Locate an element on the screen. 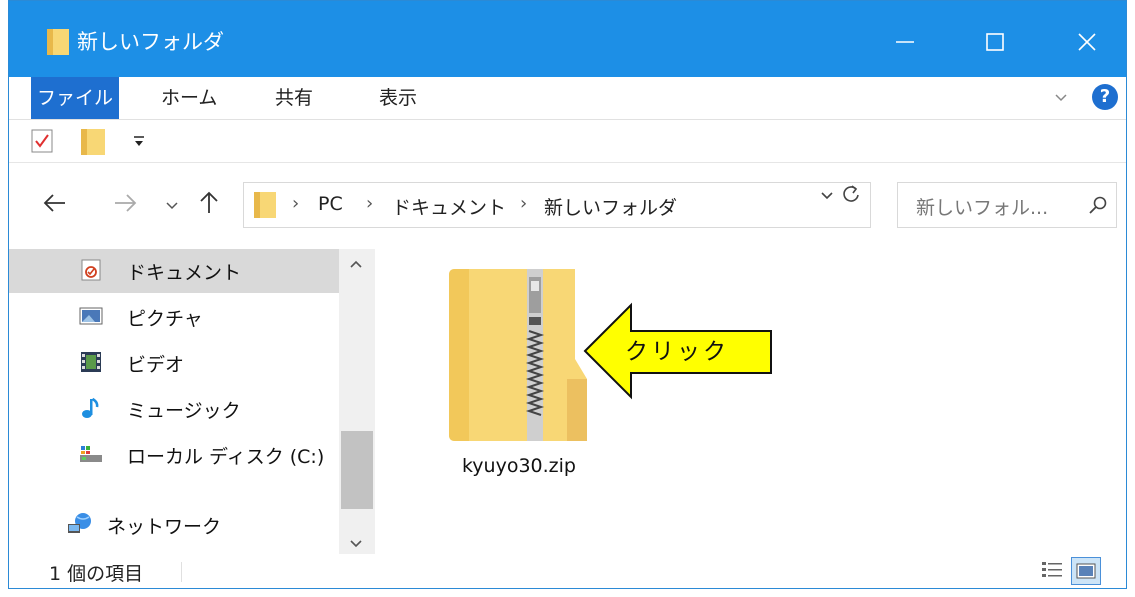  tab-file: ファイル is located at coordinates (75, 98).